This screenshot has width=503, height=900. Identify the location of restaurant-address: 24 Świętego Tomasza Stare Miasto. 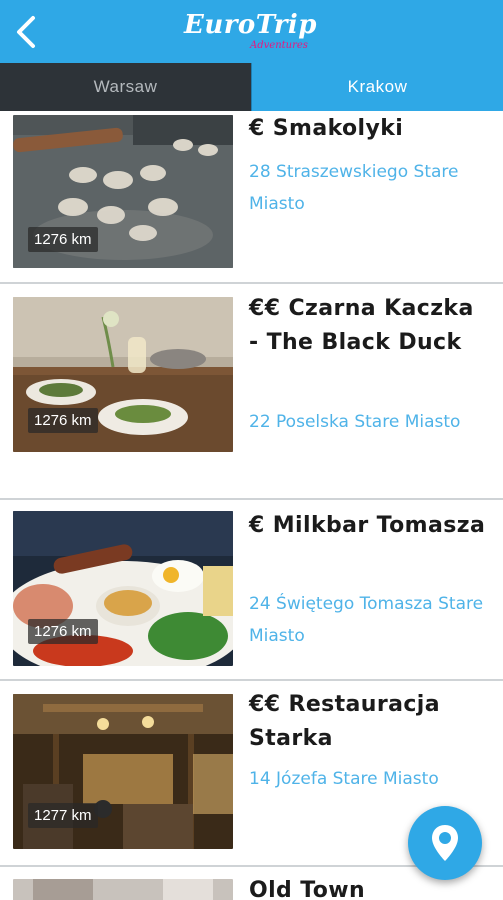
(371, 620).